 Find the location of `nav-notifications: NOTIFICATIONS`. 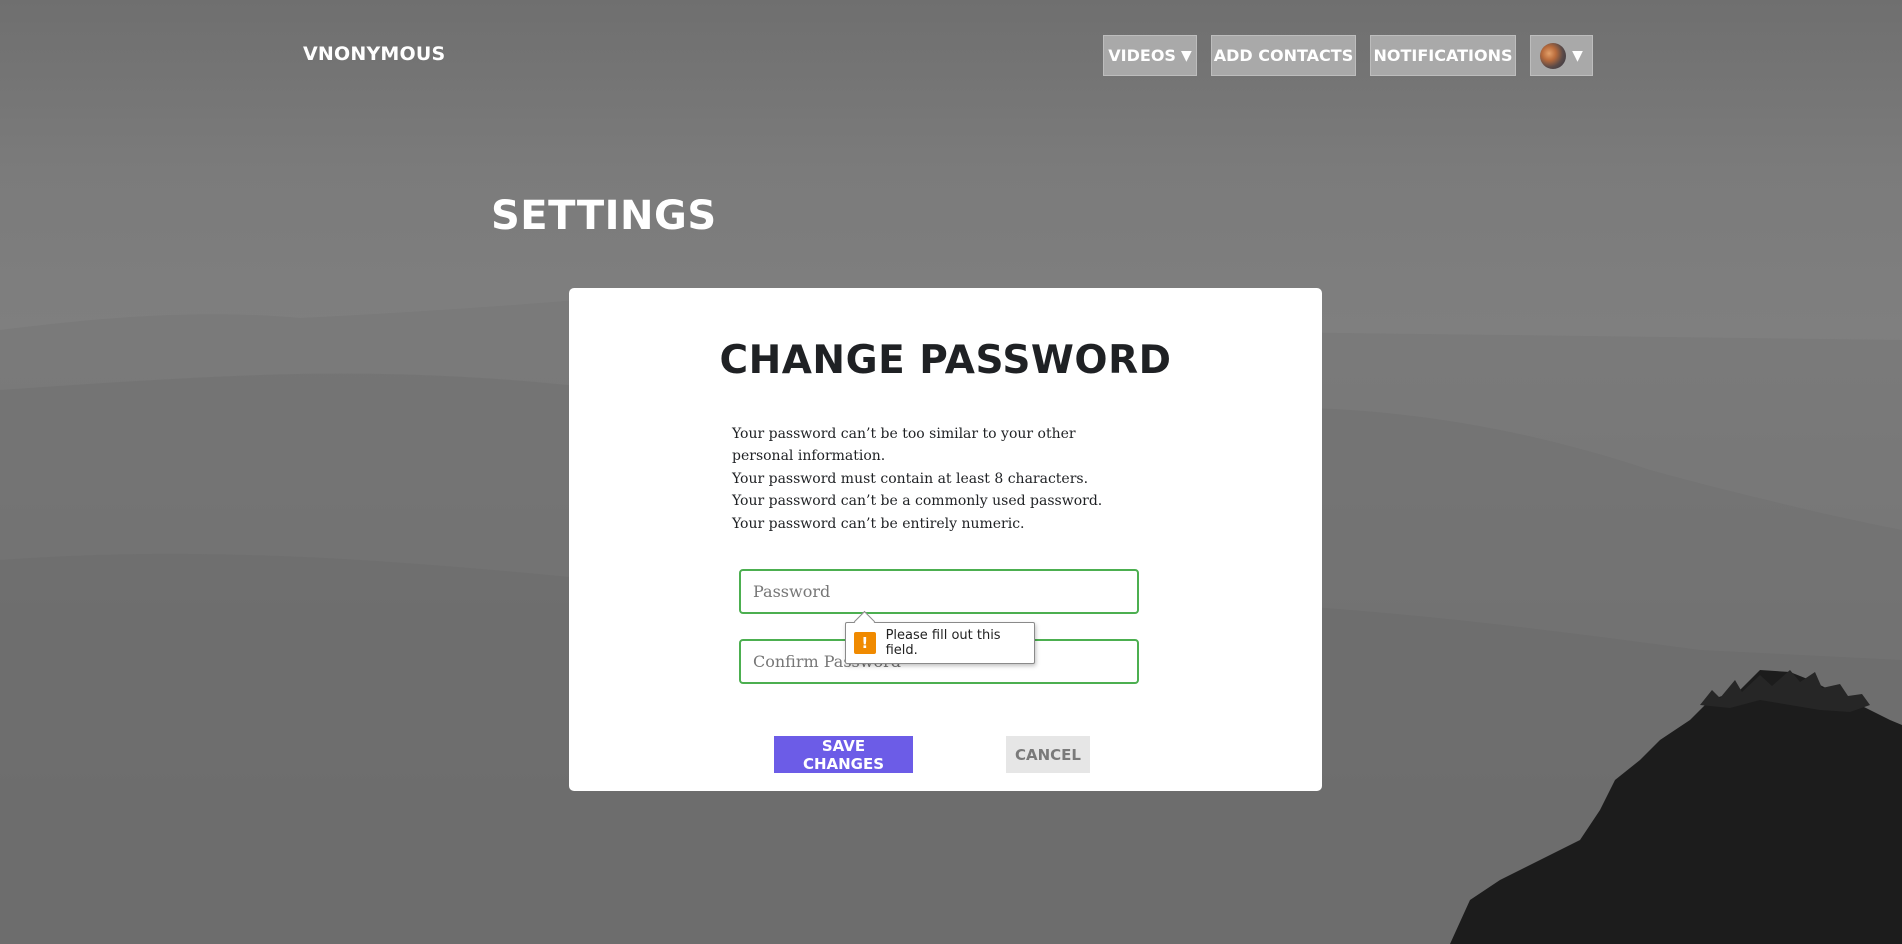

nav-notifications: NOTIFICATIONS is located at coordinates (1443, 55).